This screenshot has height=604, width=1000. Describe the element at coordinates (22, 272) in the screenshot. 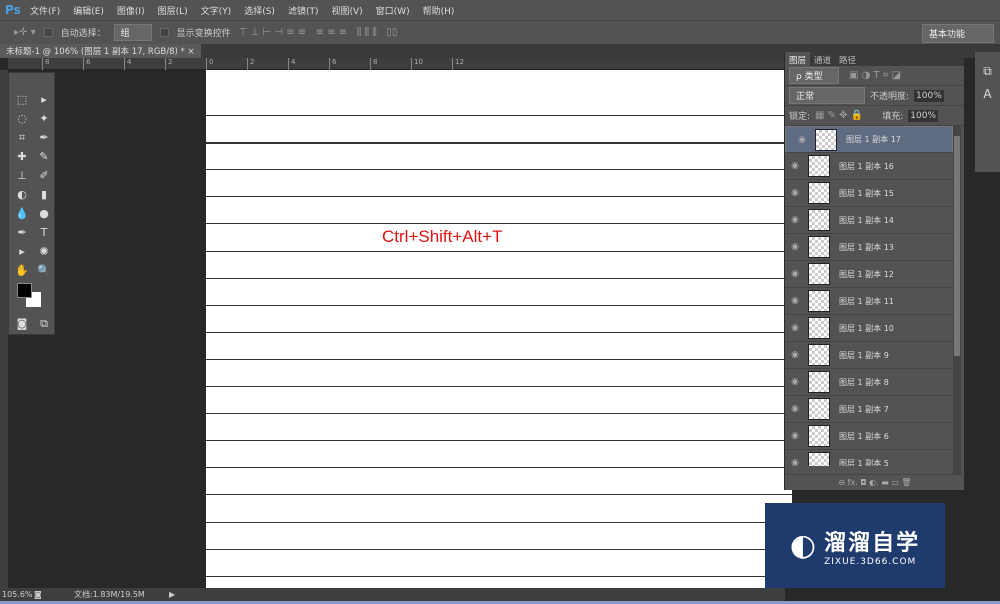

I see `tool-button: ✋` at that location.